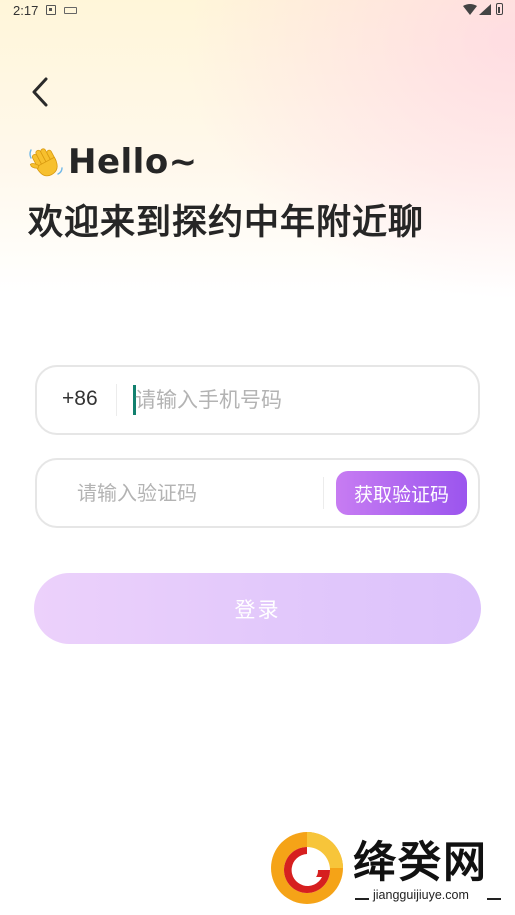  I want to click on watermark-url: jiangguijiuye.com, so click(421, 895).